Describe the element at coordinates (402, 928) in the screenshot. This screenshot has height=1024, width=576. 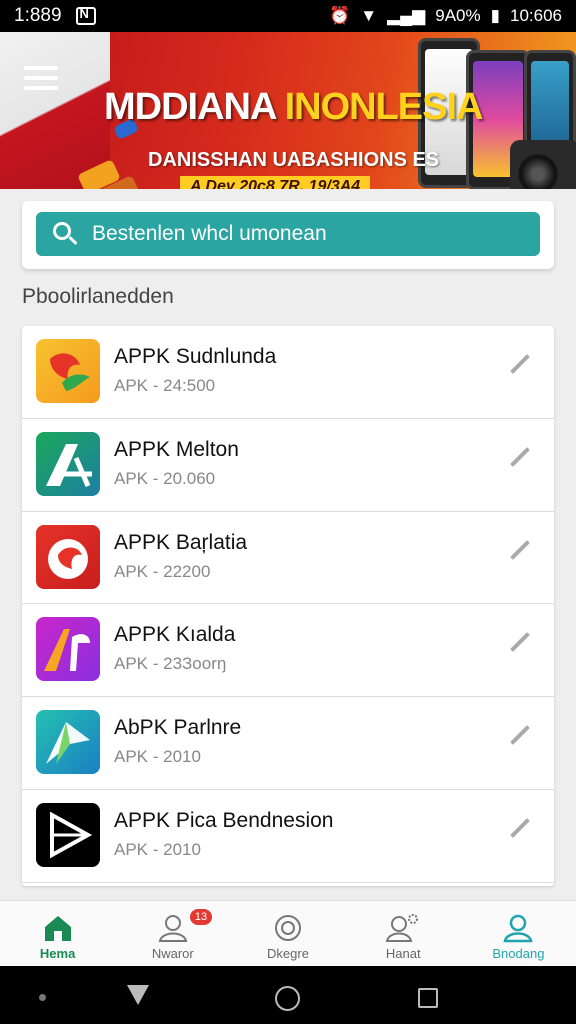
I see `user-settings-icon` at that location.